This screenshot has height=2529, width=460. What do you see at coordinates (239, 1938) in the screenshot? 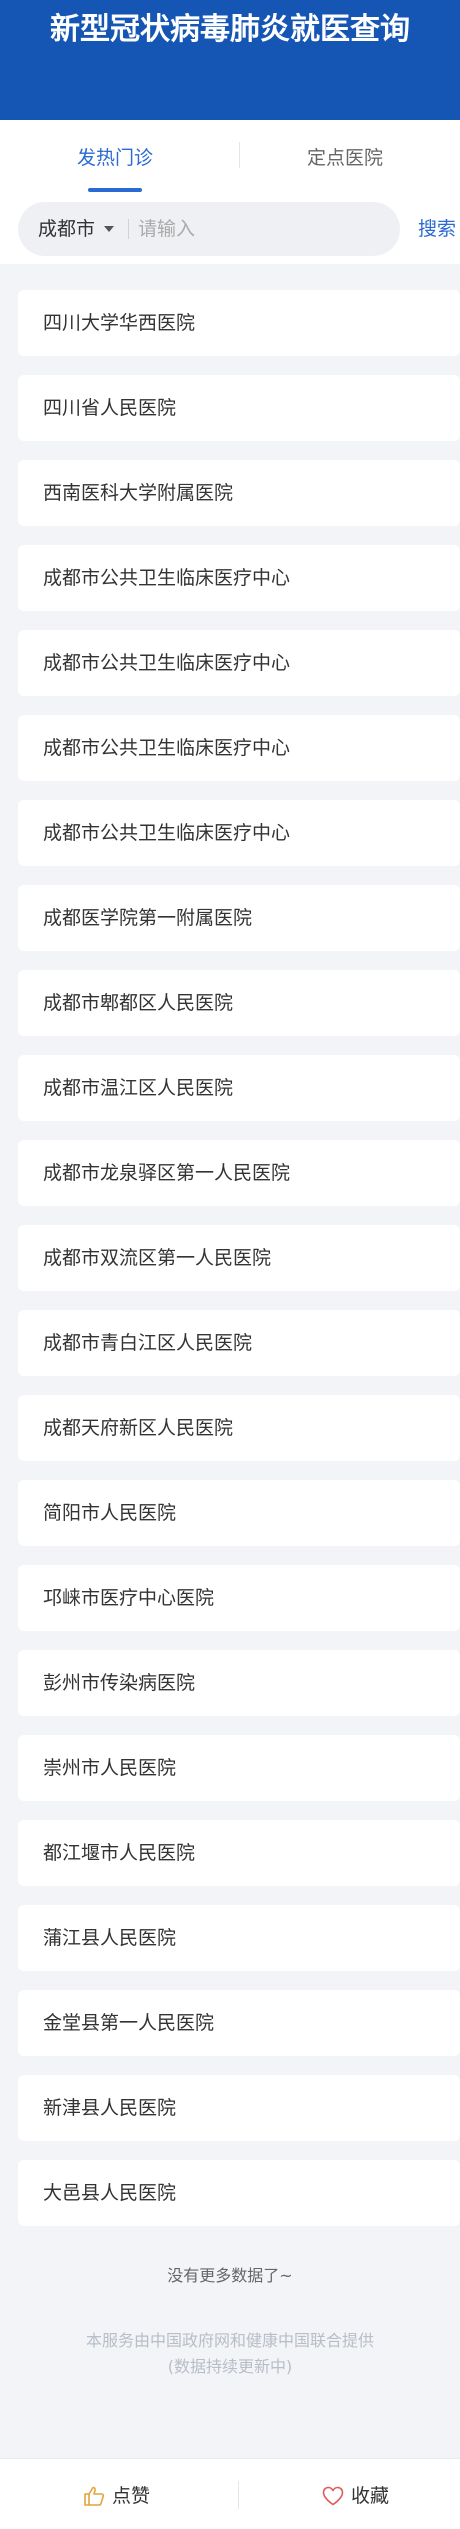
I see `hospital-list-item: 蒲江县人民医院` at bounding box center [239, 1938].